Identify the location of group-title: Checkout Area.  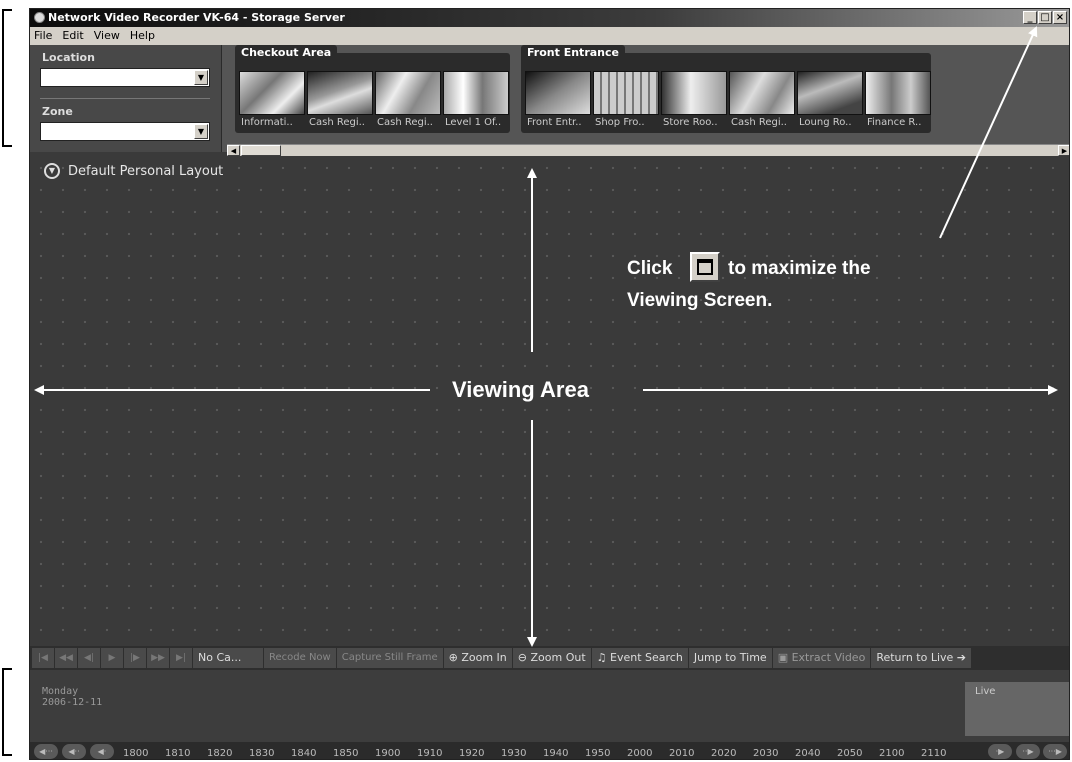
(286, 52).